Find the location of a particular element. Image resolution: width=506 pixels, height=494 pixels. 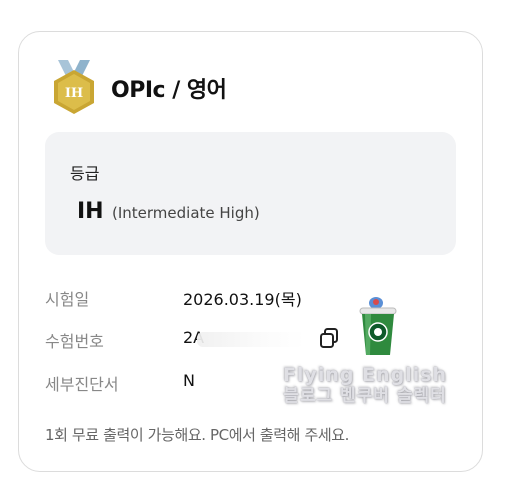

page-title: OPIc / 영어 is located at coordinates (169, 90).